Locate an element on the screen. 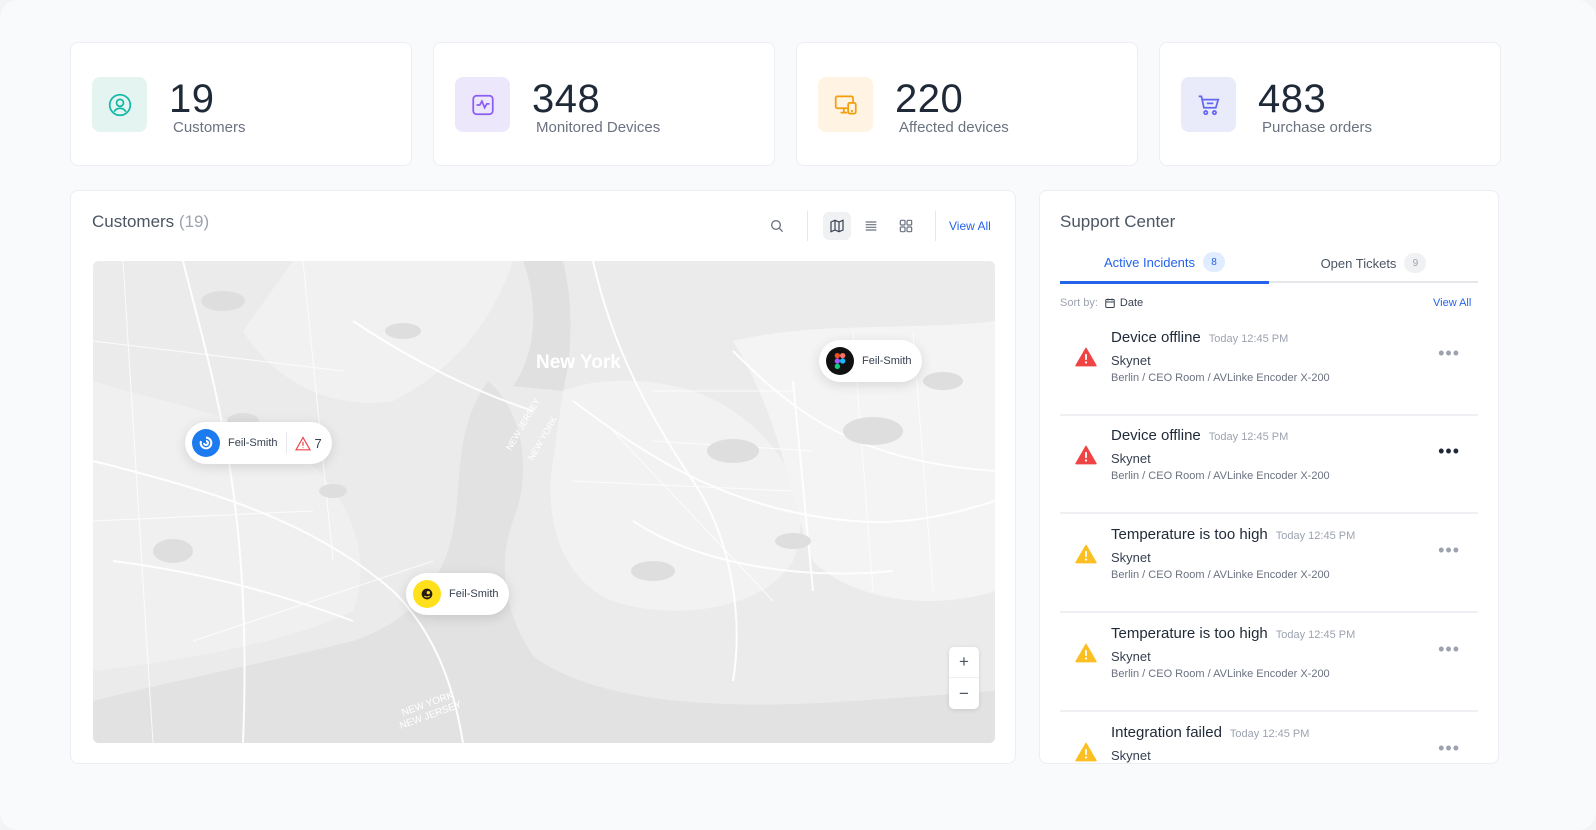 The width and height of the screenshot is (1596, 830). incident-title-row: Integration failed Today 12:45 PM is located at coordinates (1210, 732).